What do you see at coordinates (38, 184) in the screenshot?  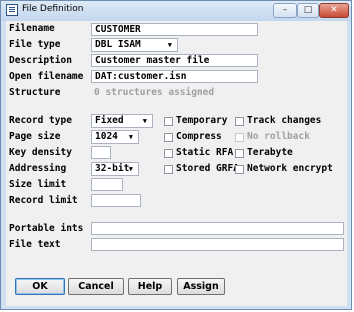 I see `size-limit-label: Size limit` at bounding box center [38, 184].